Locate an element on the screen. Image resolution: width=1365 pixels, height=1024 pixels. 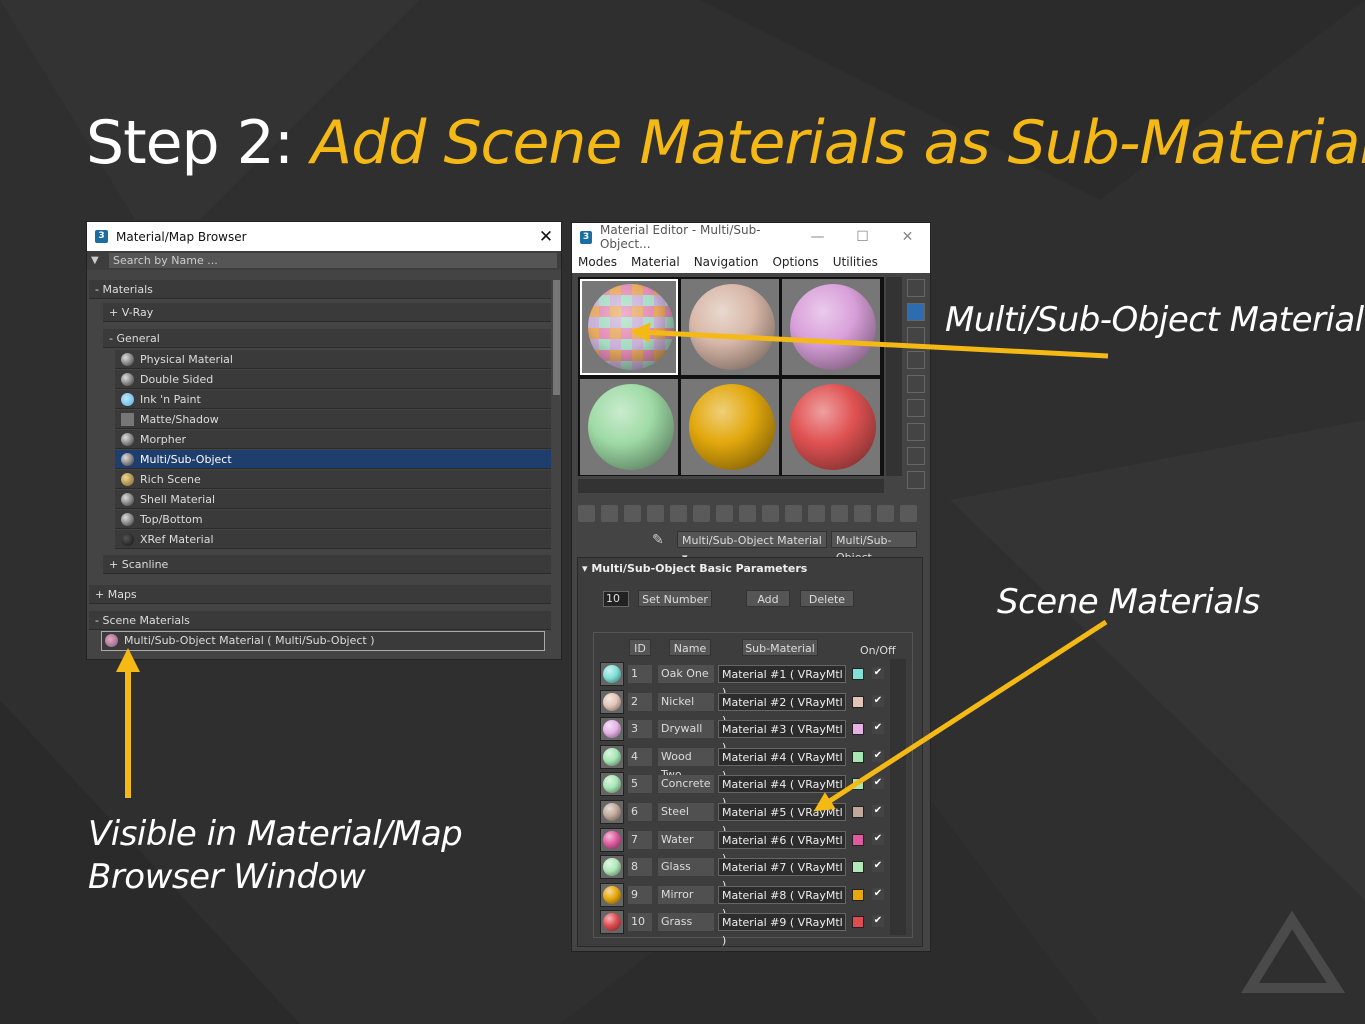
arrow-to-scene-materials is located at coordinates (960, 715).